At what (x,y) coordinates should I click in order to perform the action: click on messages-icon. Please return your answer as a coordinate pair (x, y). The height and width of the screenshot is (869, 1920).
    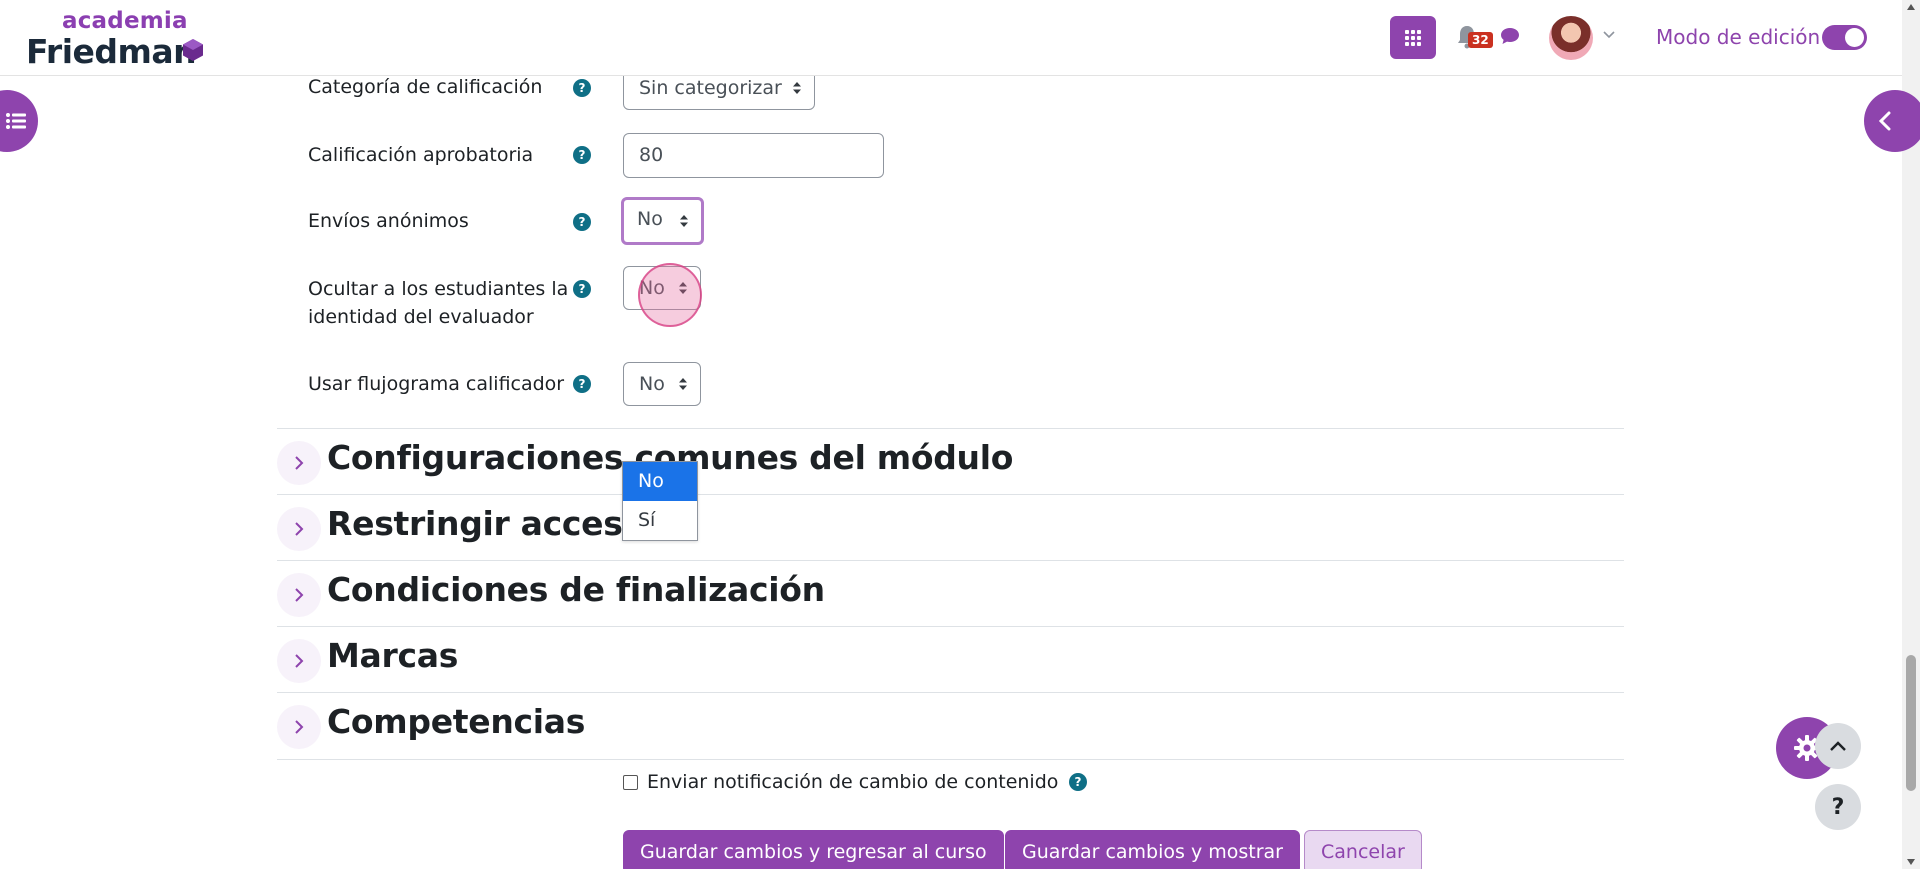
    Looking at the image, I should click on (1510, 36).